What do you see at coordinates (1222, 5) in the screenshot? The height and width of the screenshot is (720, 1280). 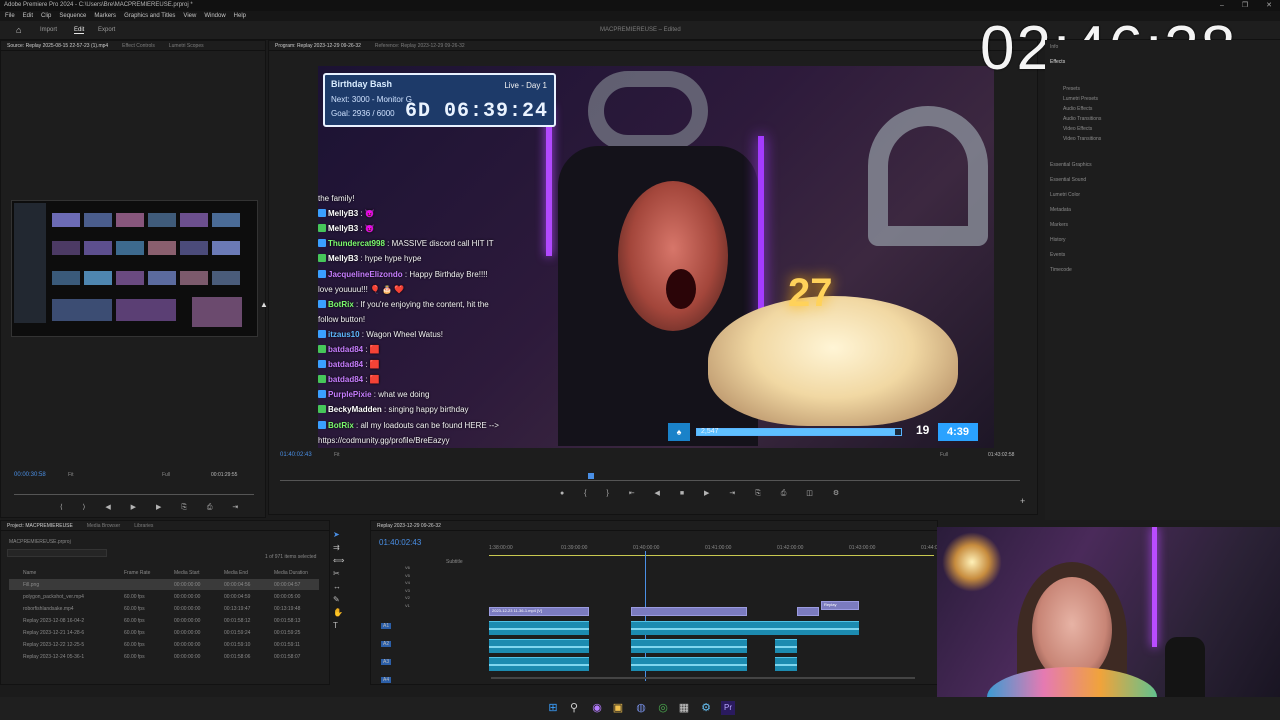 I see `minimize-button: –` at bounding box center [1222, 5].